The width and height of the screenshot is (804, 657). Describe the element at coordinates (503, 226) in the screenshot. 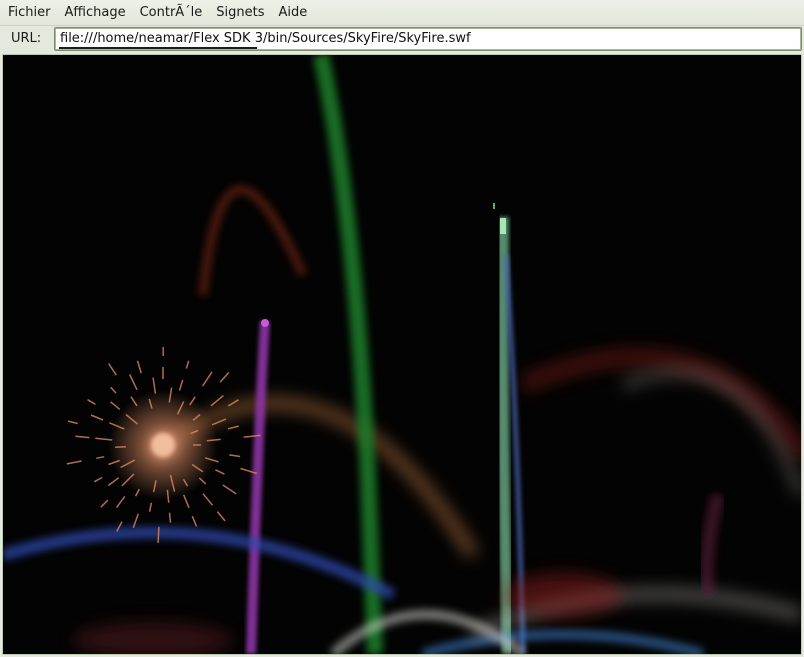

I see `mint-spark` at that location.